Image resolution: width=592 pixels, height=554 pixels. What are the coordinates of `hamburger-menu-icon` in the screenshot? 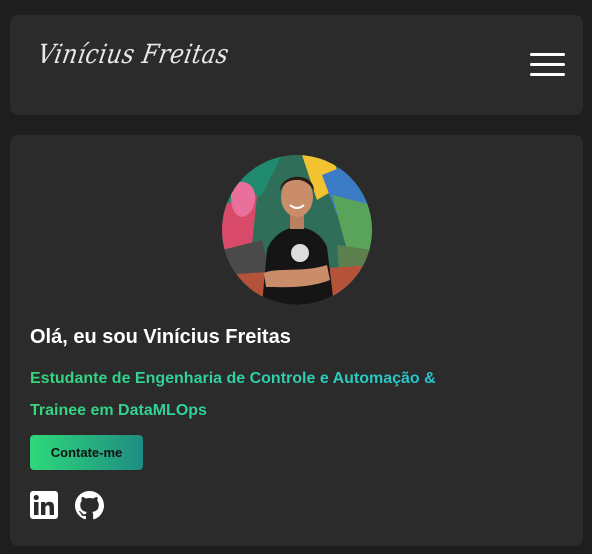 It's located at (548, 65).